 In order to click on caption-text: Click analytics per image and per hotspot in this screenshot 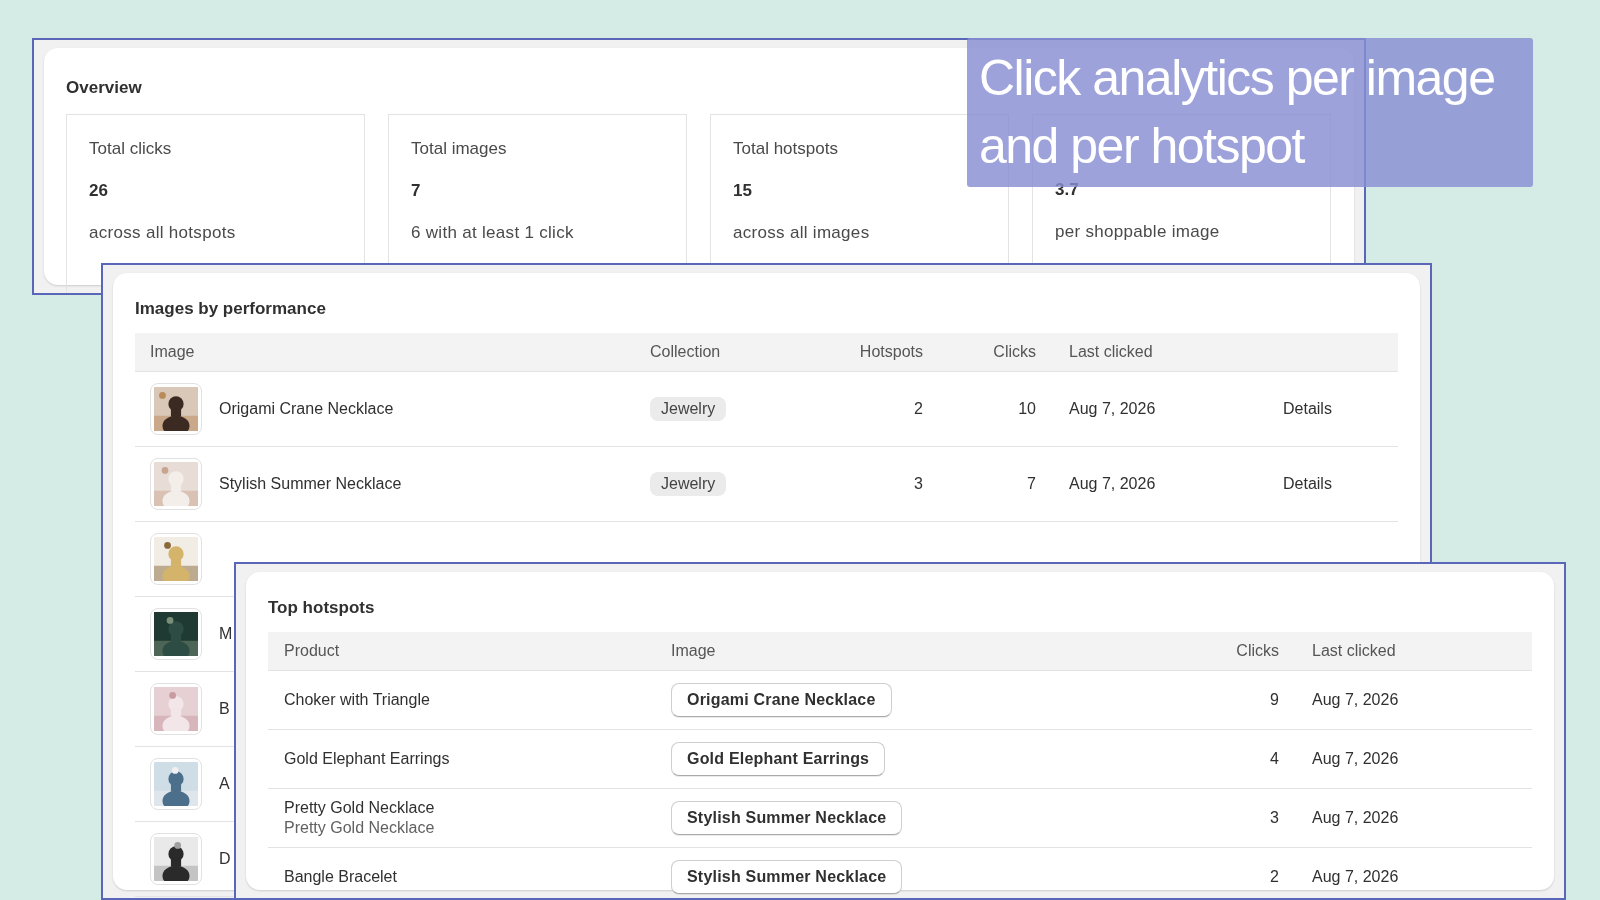, I will do `click(1237, 112)`.